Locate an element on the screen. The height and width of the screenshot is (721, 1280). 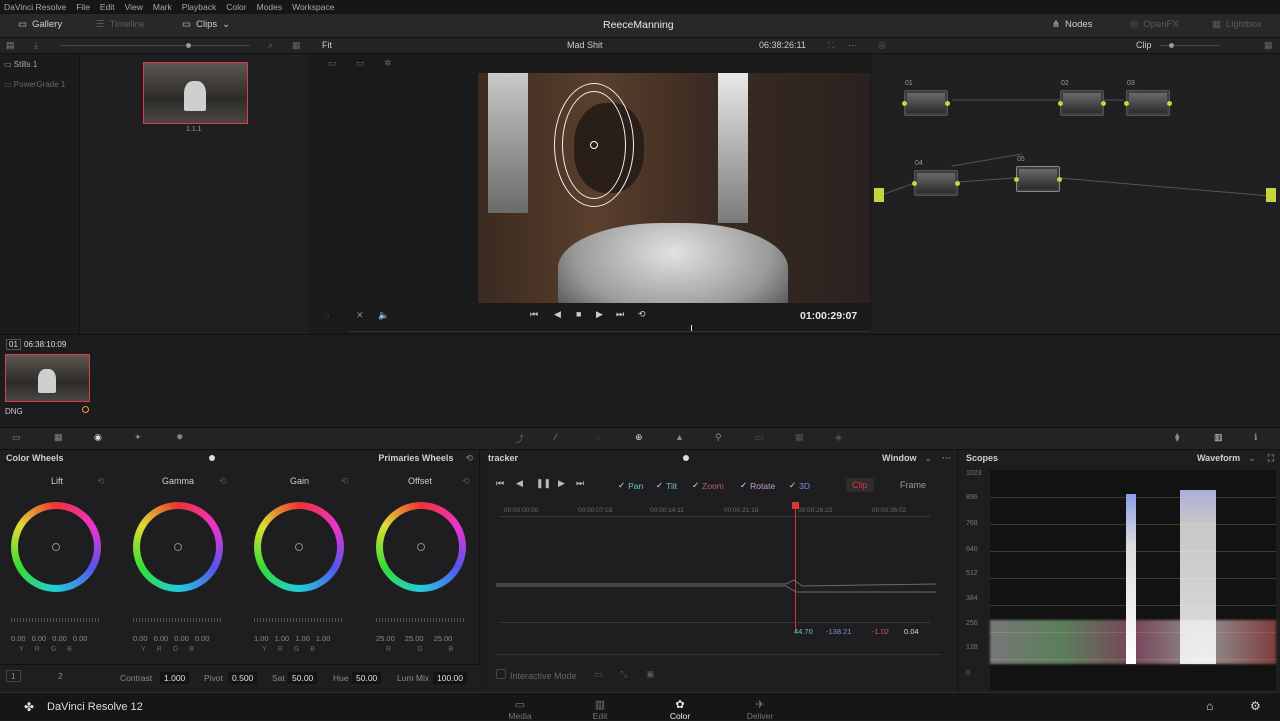
node-04-output is located at coordinates (957, 183).